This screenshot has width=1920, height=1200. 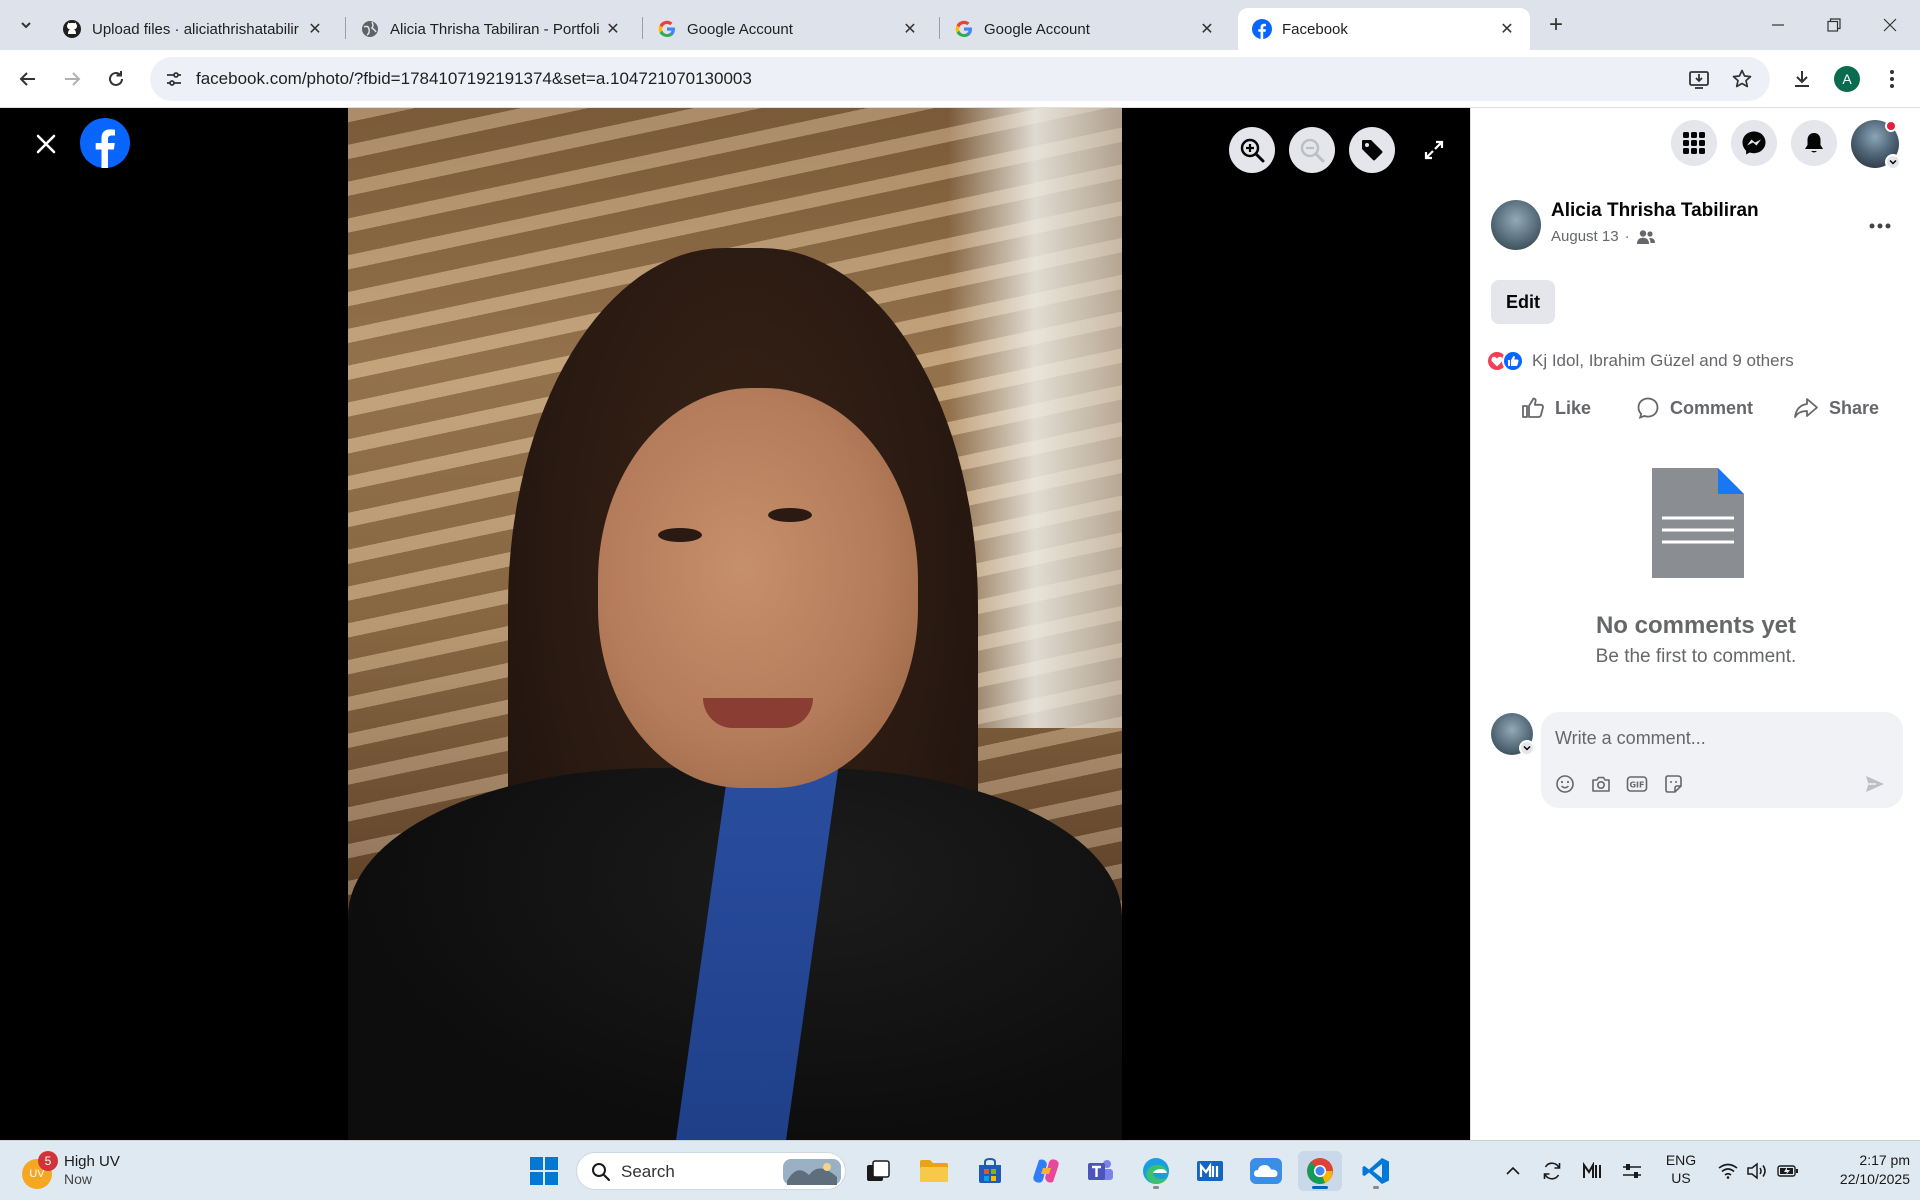 I want to click on friends-audience-icon, so click(x=1646, y=237).